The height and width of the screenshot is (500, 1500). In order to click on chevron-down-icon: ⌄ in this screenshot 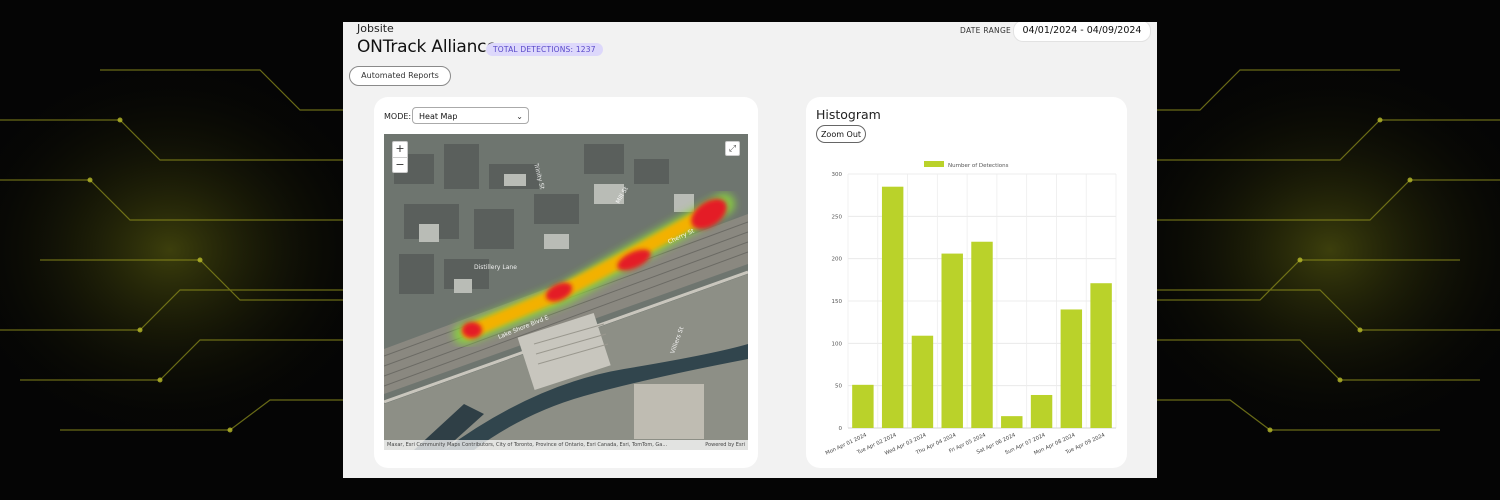, I will do `click(519, 116)`.